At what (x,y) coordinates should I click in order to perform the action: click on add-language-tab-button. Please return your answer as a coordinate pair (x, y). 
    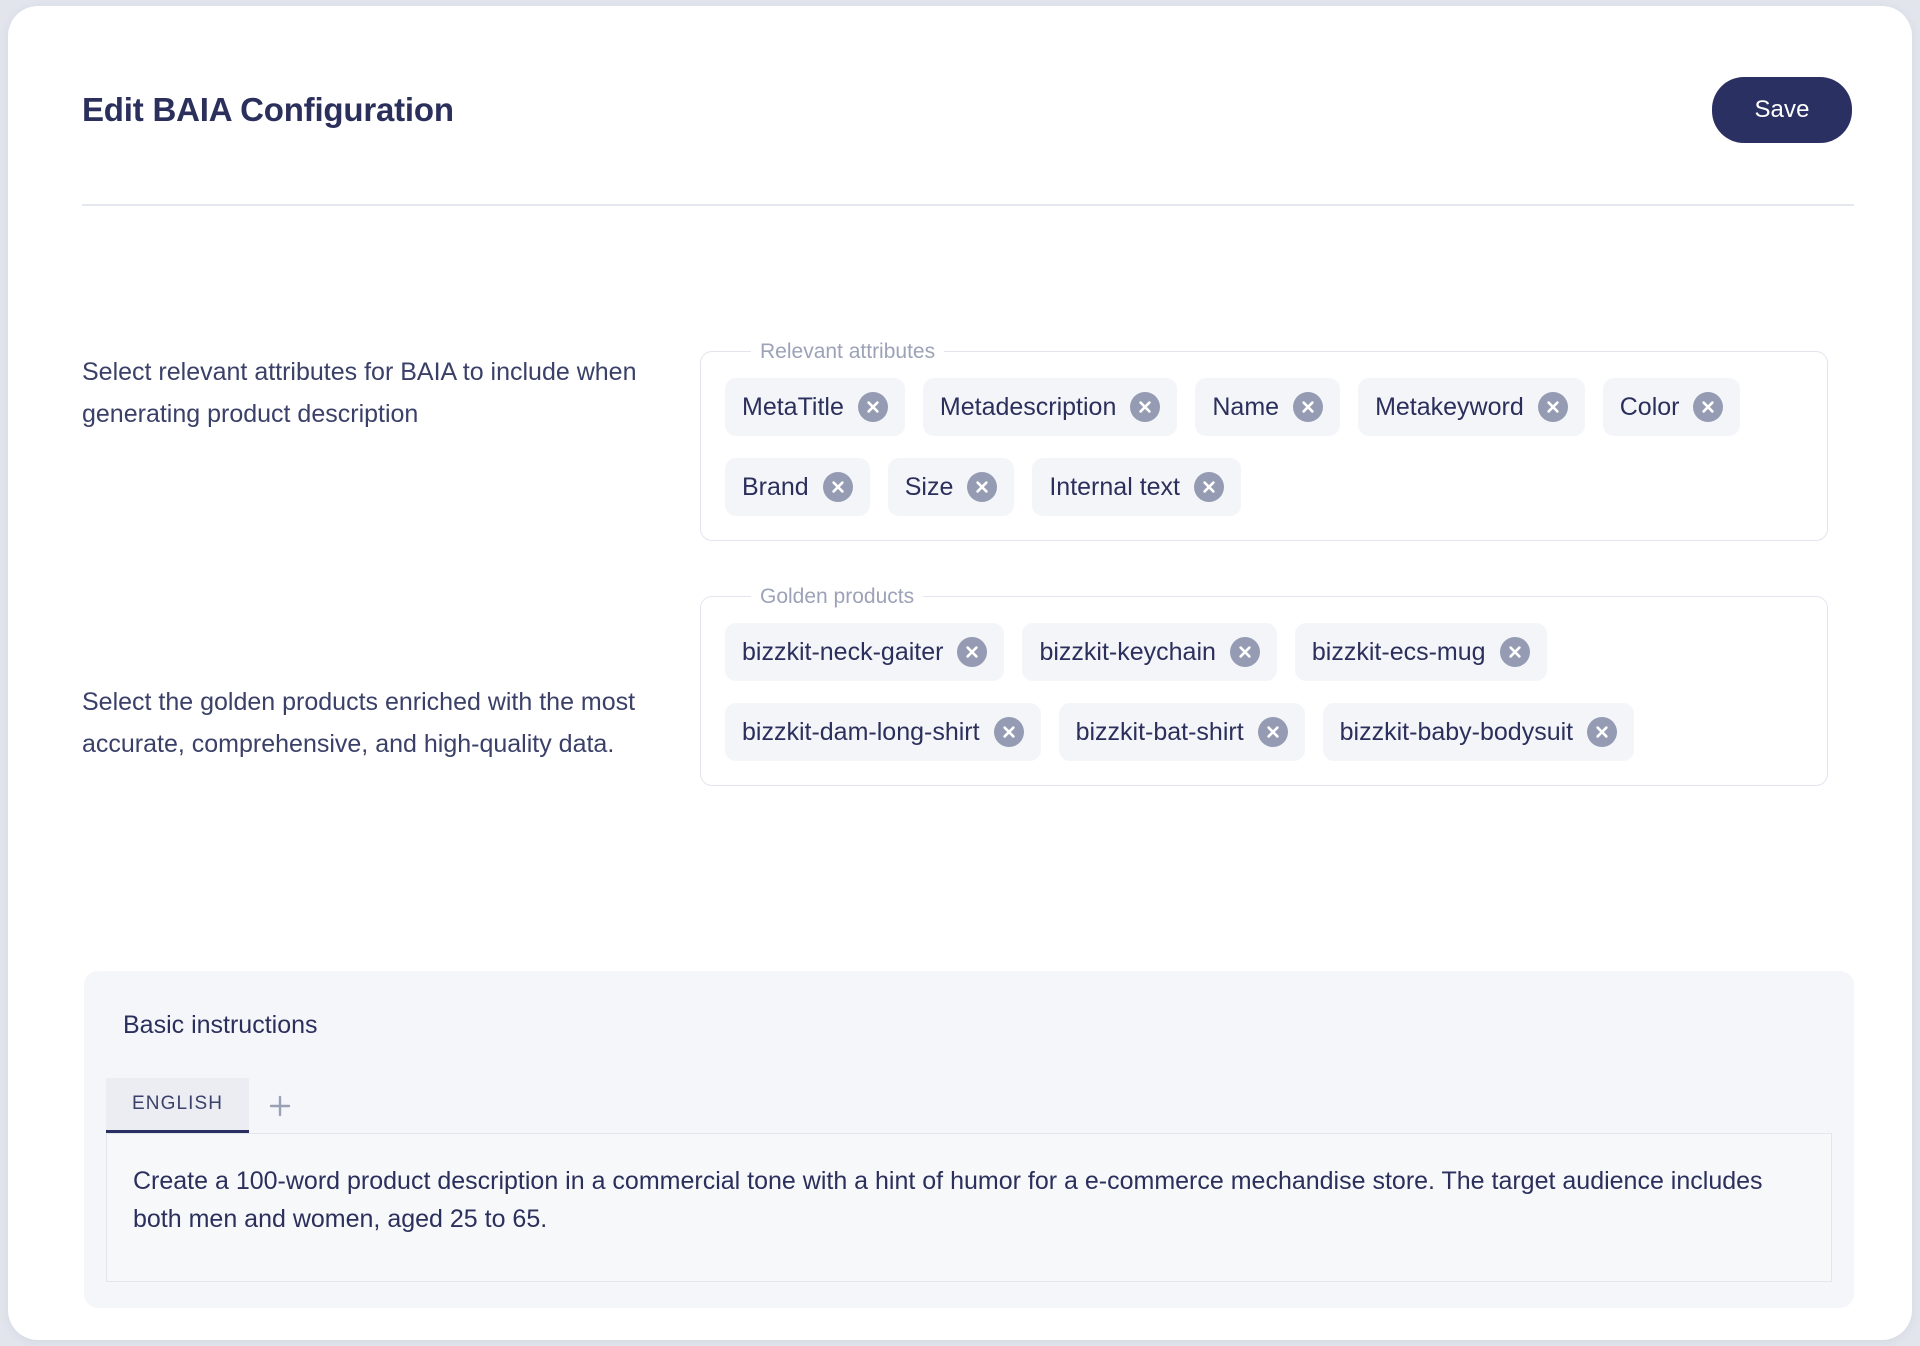
    Looking at the image, I should click on (280, 1105).